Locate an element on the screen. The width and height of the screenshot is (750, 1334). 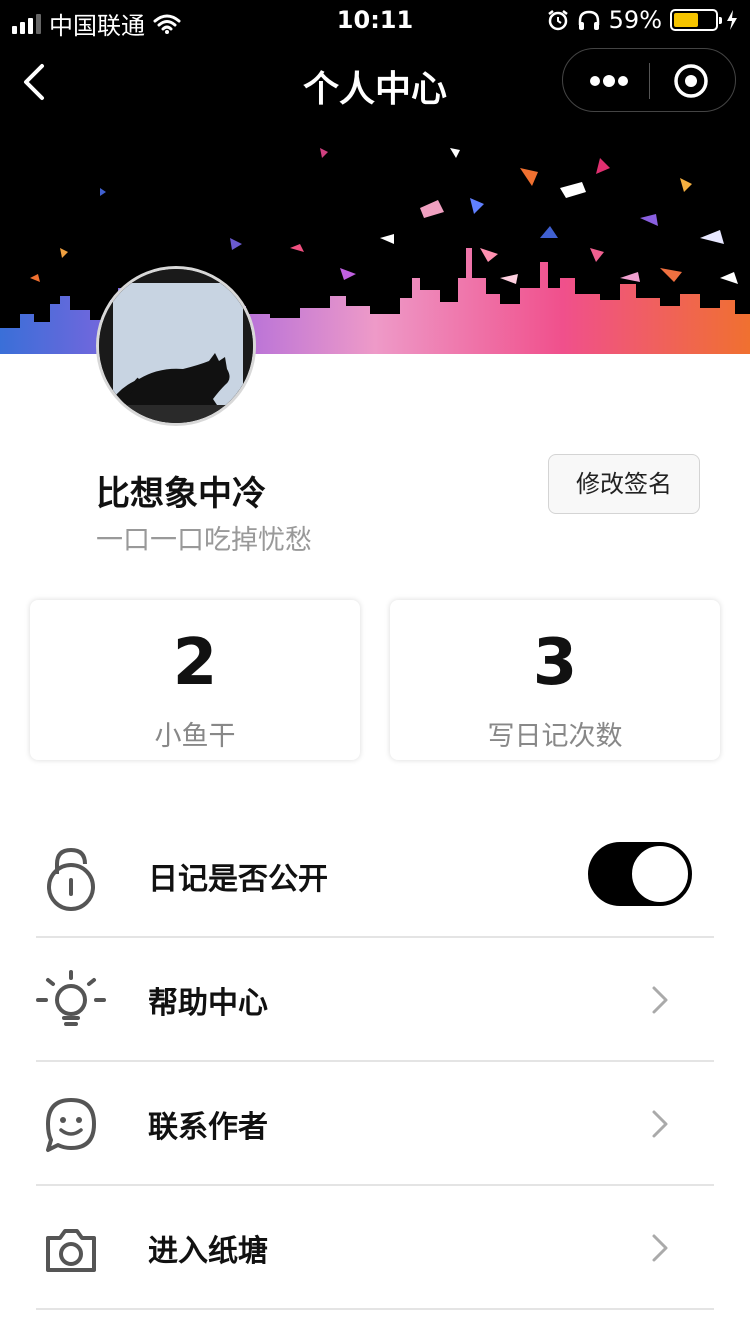
menu-label: 帮助中心 is located at coordinates (208, 1003).